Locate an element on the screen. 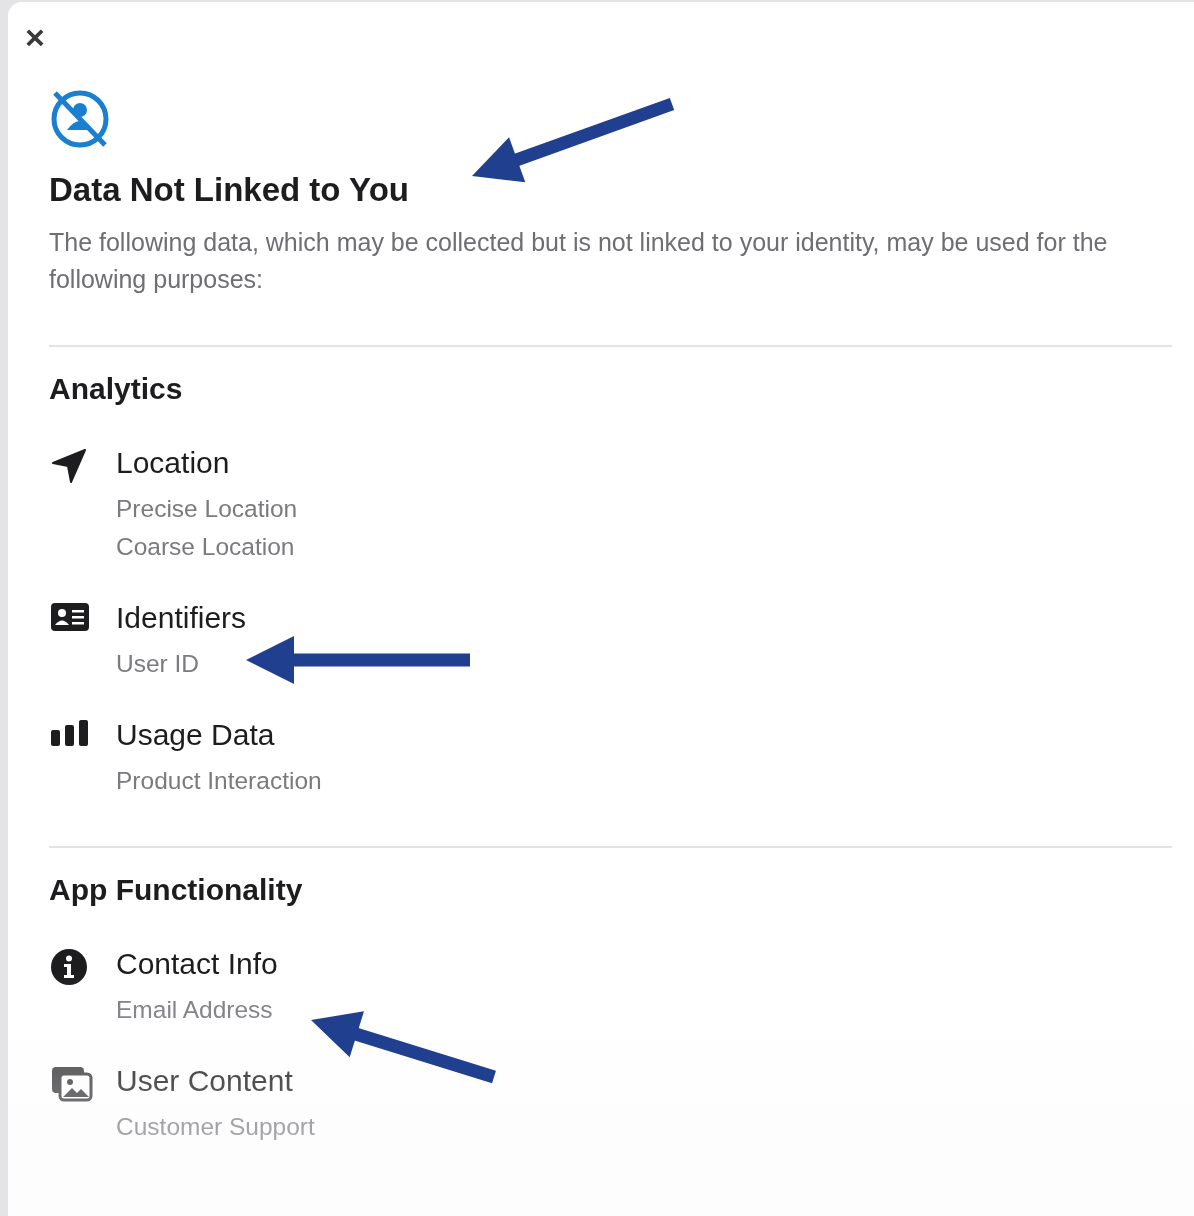 Image resolution: width=1194 pixels, height=1216 pixels. data-type: Customer Support is located at coordinates (215, 1127).